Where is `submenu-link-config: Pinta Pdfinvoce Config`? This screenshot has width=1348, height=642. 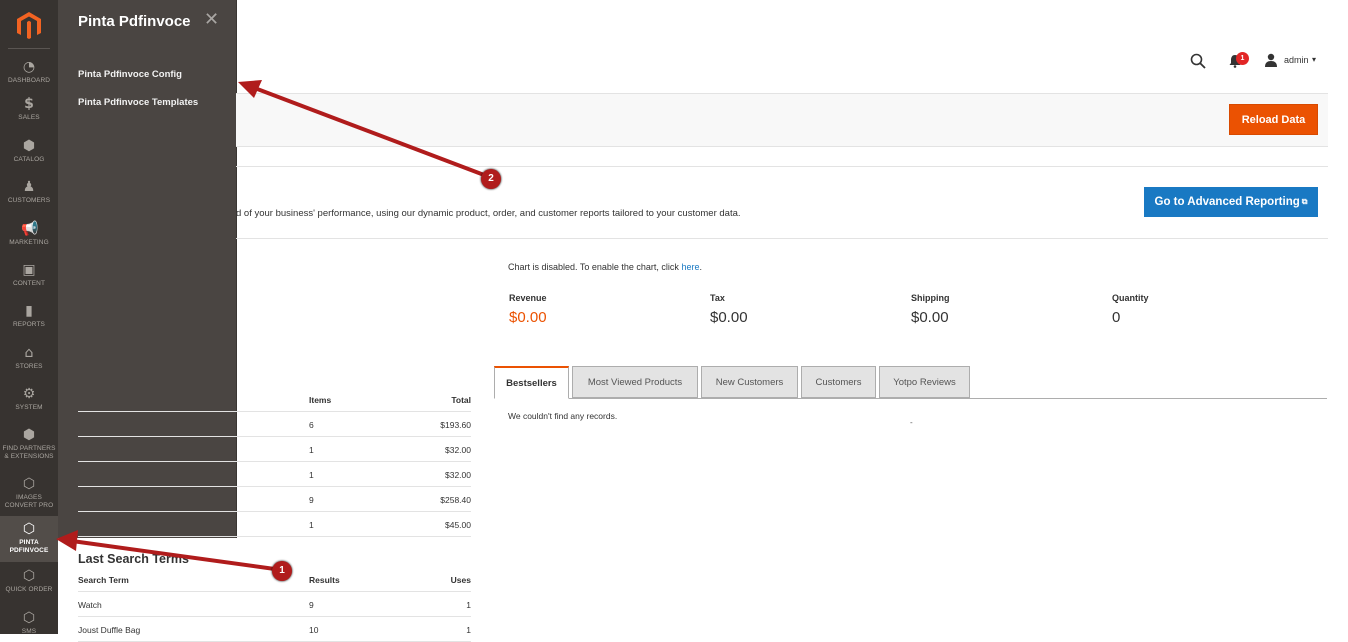
submenu-link-config: Pinta Pdfinvoce Config is located at coordinates (130, 74).